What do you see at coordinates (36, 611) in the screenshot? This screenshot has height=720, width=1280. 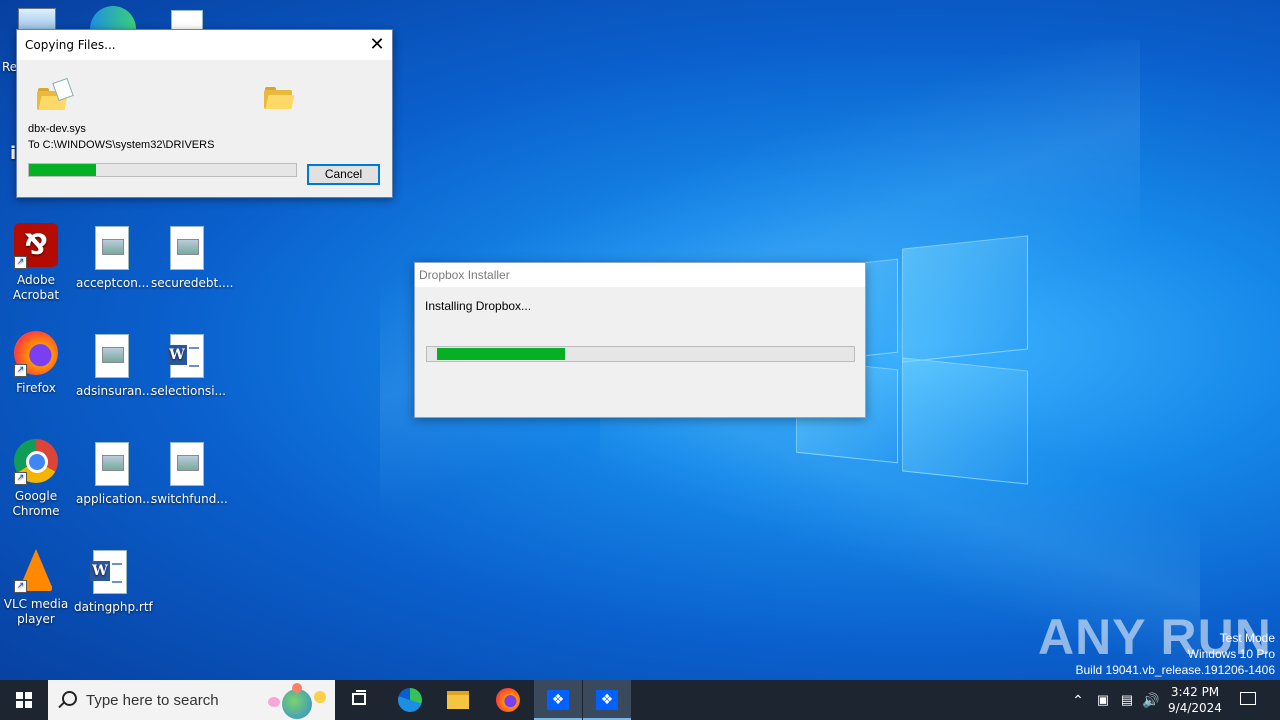 I see `desktop-icon-label: VLC media player` at bounding box center [36, 611].